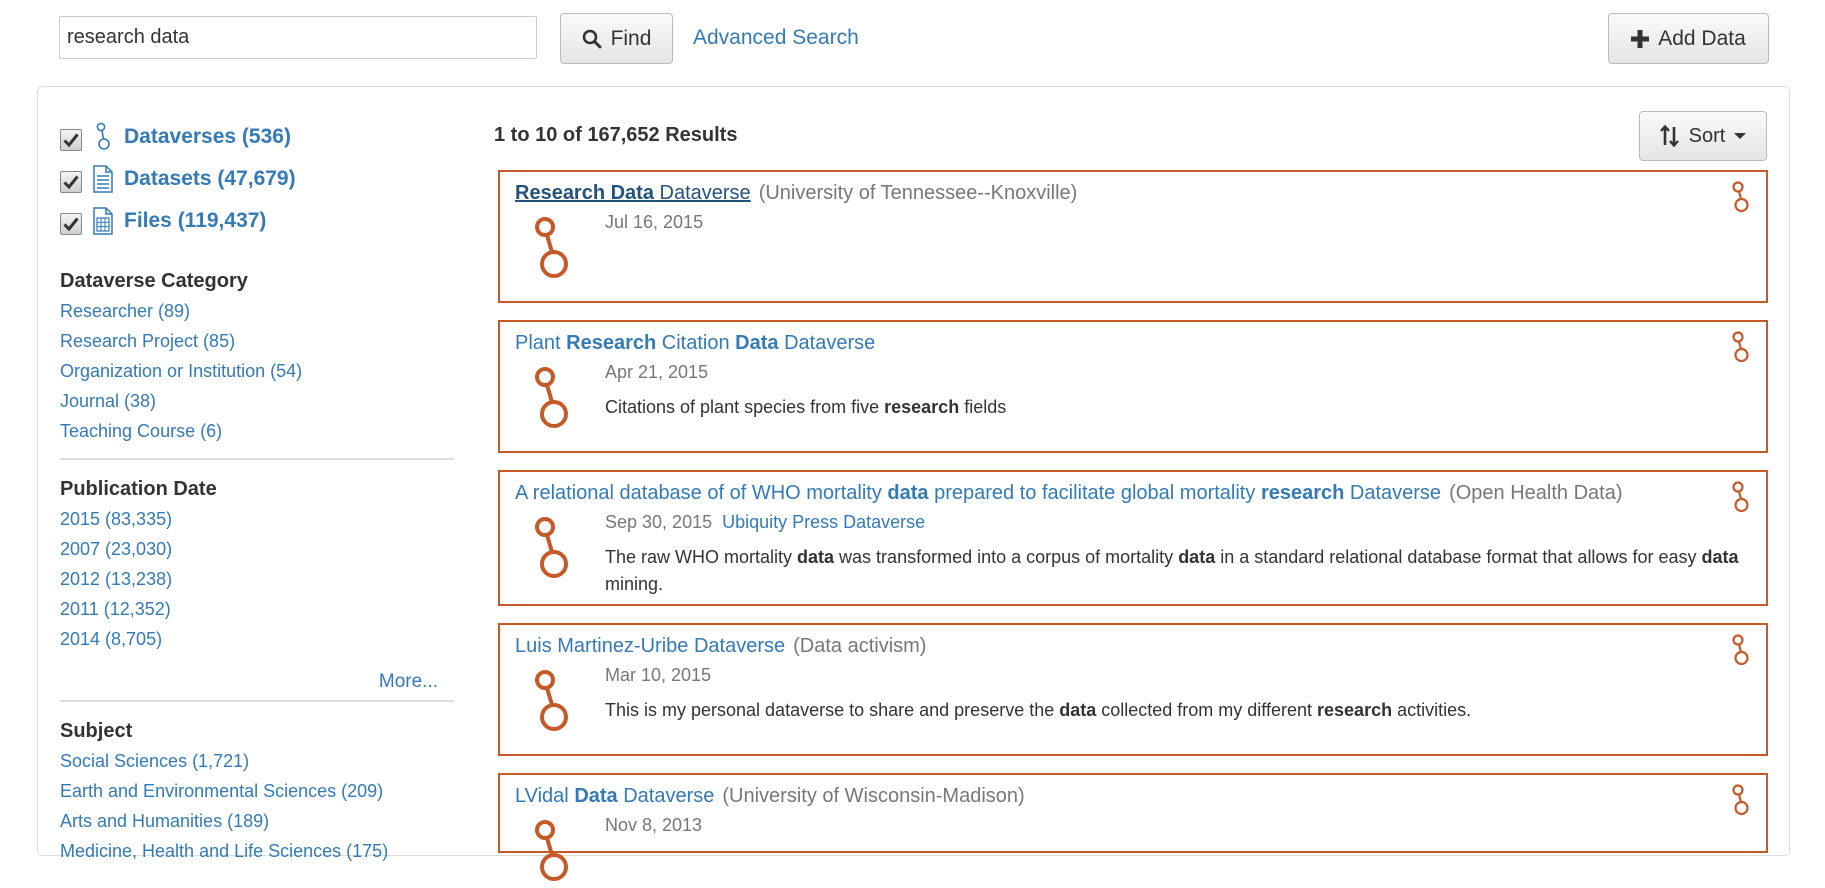 The image size is (1825, 888). I want to click on facet-item: 2014 (8,705), so click(257, 639).